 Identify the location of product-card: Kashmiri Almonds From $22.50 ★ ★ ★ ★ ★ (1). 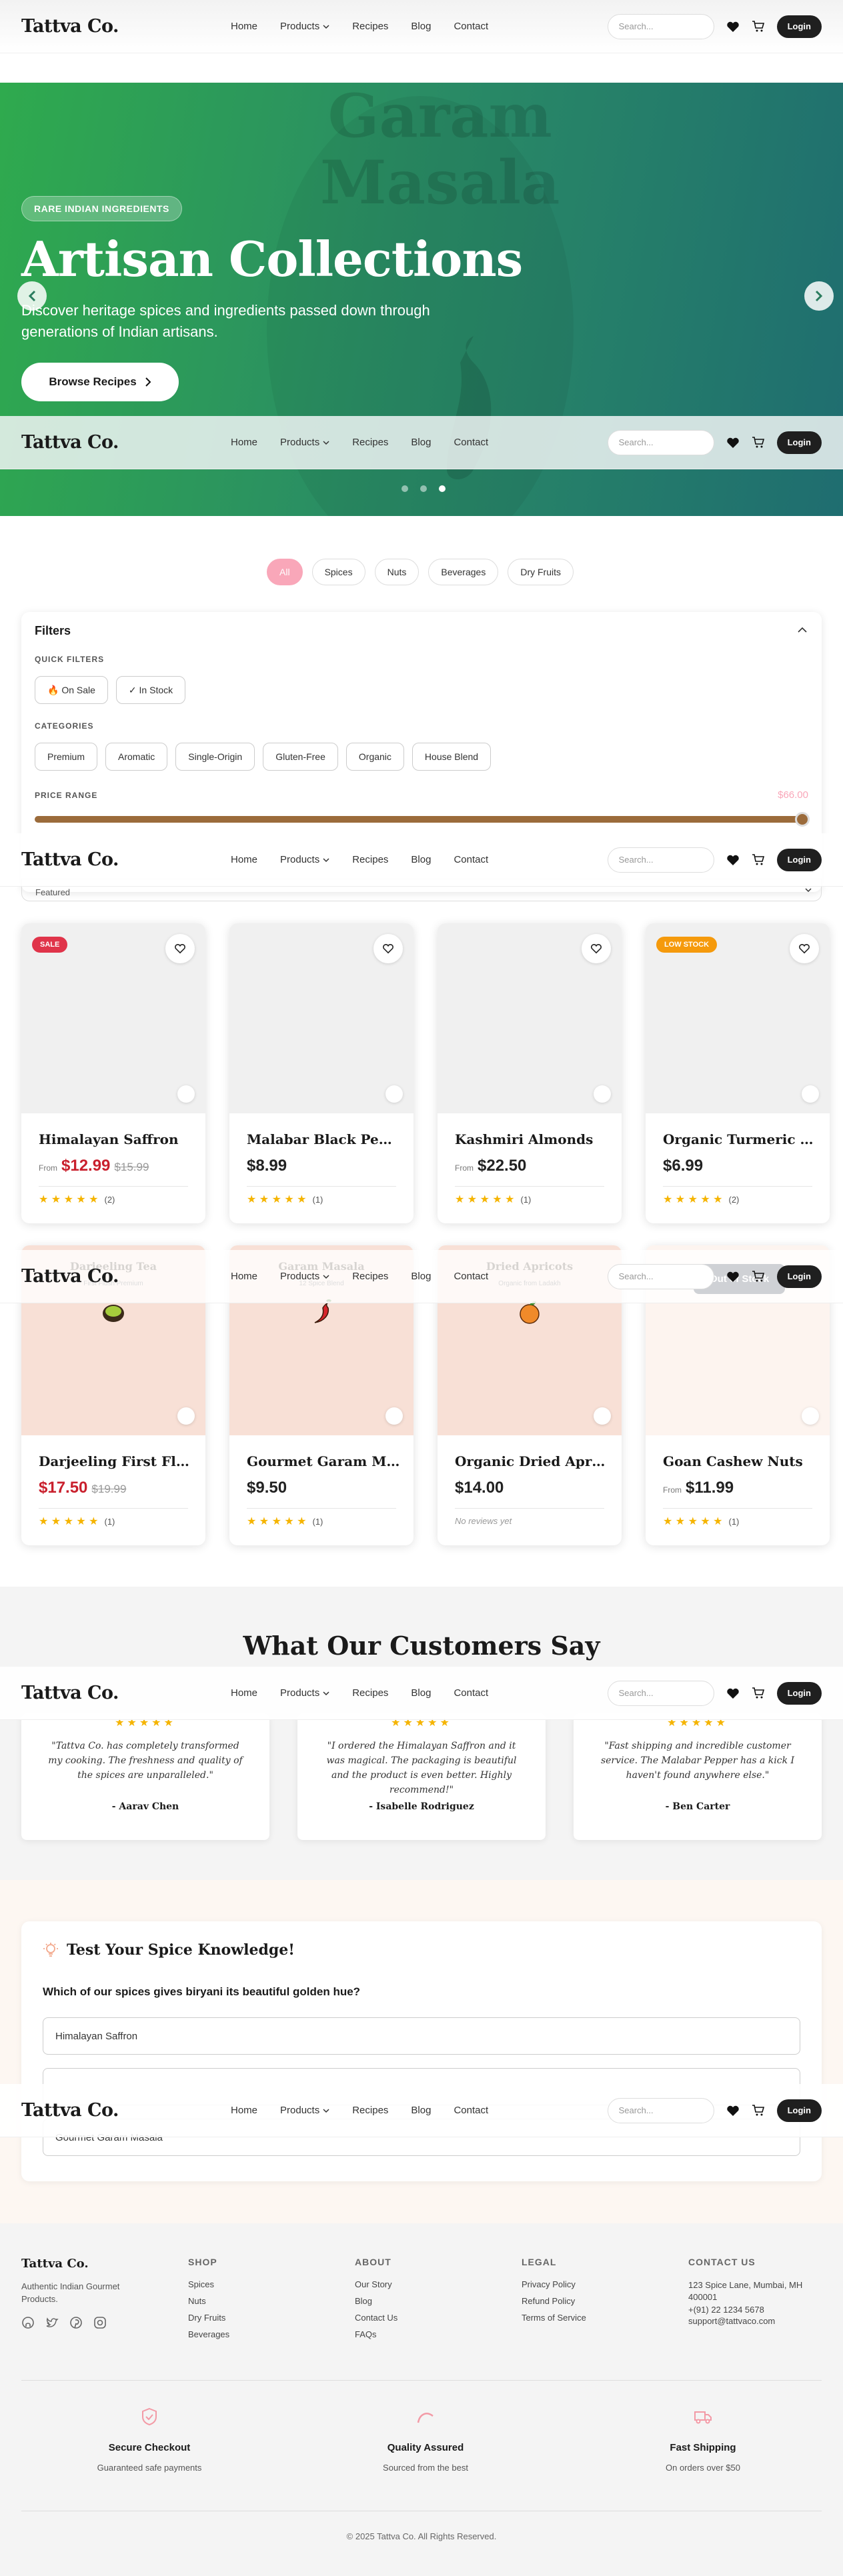
(530, 1073).